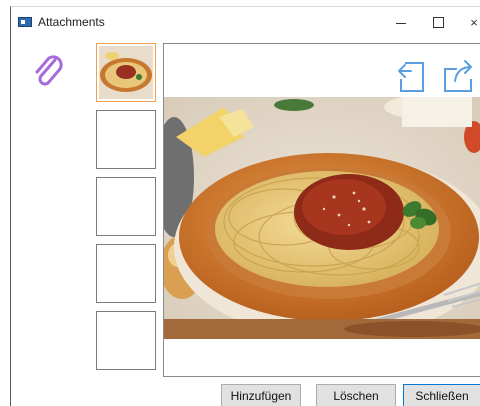  I want to click on minimize-button, so click(401, 22).